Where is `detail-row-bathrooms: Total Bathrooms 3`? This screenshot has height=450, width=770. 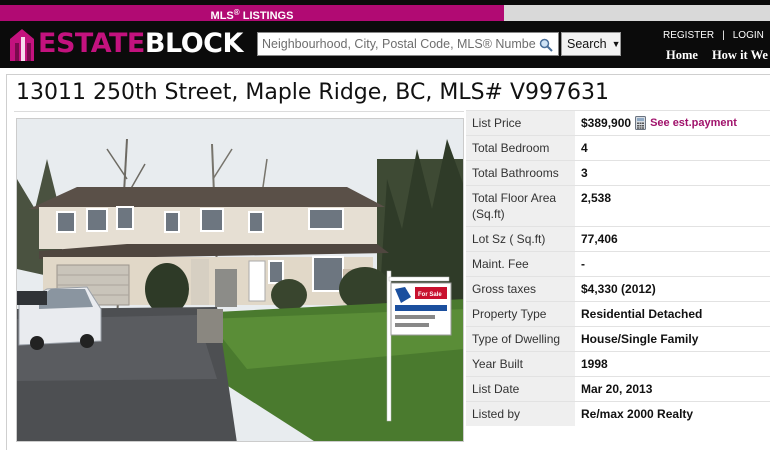
detail-row-bathrooms: Total Bathrooms 3 is located at coordinates (618, 172).